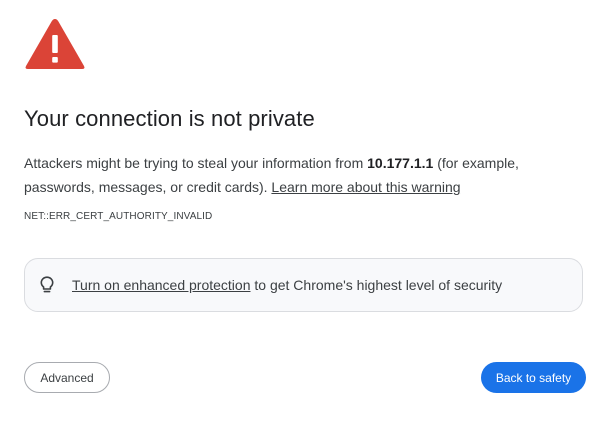  I want to click on learn-more-link: Learn more about this warning, so click(365, 187).